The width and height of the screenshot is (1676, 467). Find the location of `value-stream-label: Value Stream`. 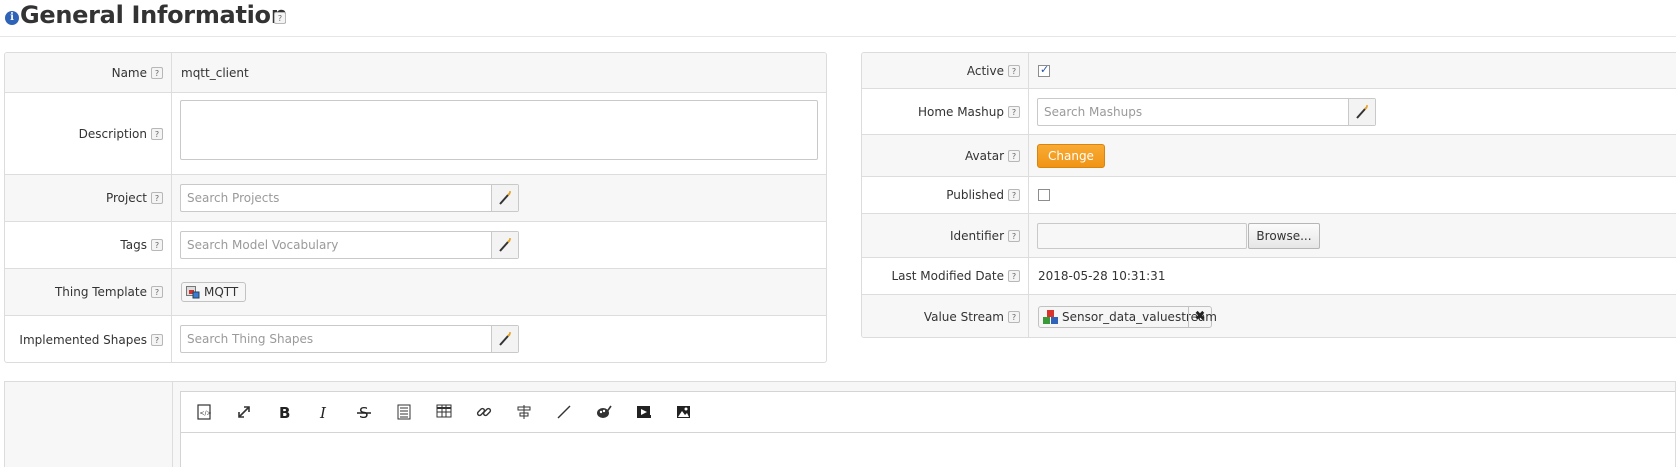

value-stream-label: Value Stream is located at coordinates (963, 317).